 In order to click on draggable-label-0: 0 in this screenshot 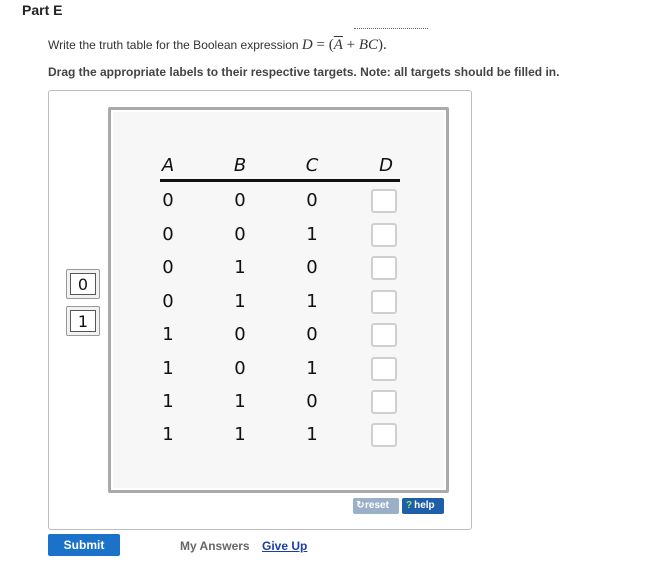, I will do `click(83, 284)`.